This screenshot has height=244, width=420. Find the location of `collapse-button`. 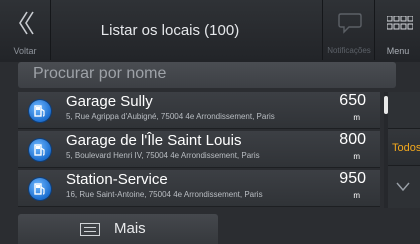

collapse-button is located at coordinates (404, 187).